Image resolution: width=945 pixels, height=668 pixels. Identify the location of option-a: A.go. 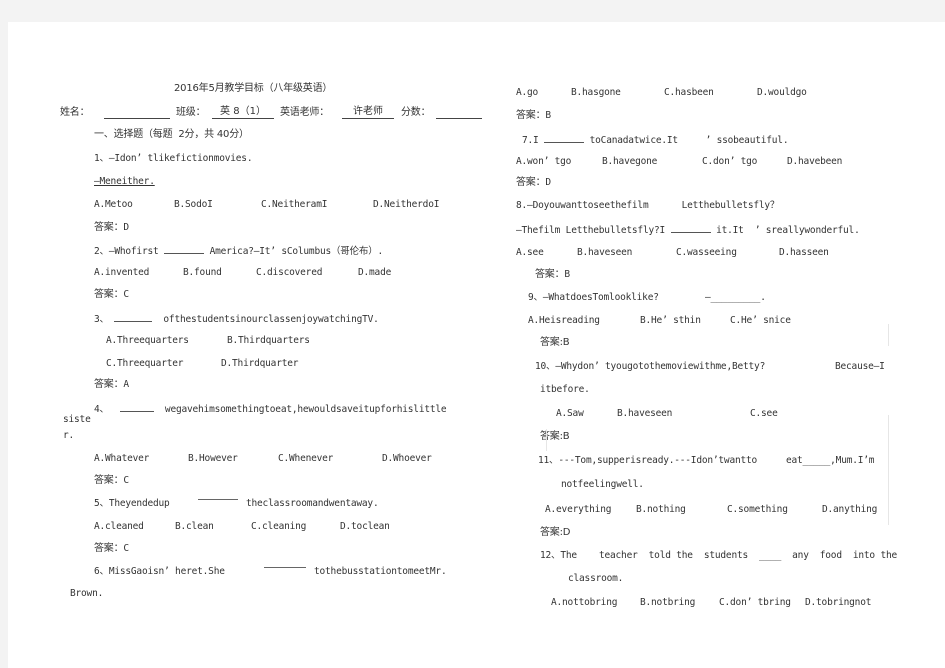
(527, 93).